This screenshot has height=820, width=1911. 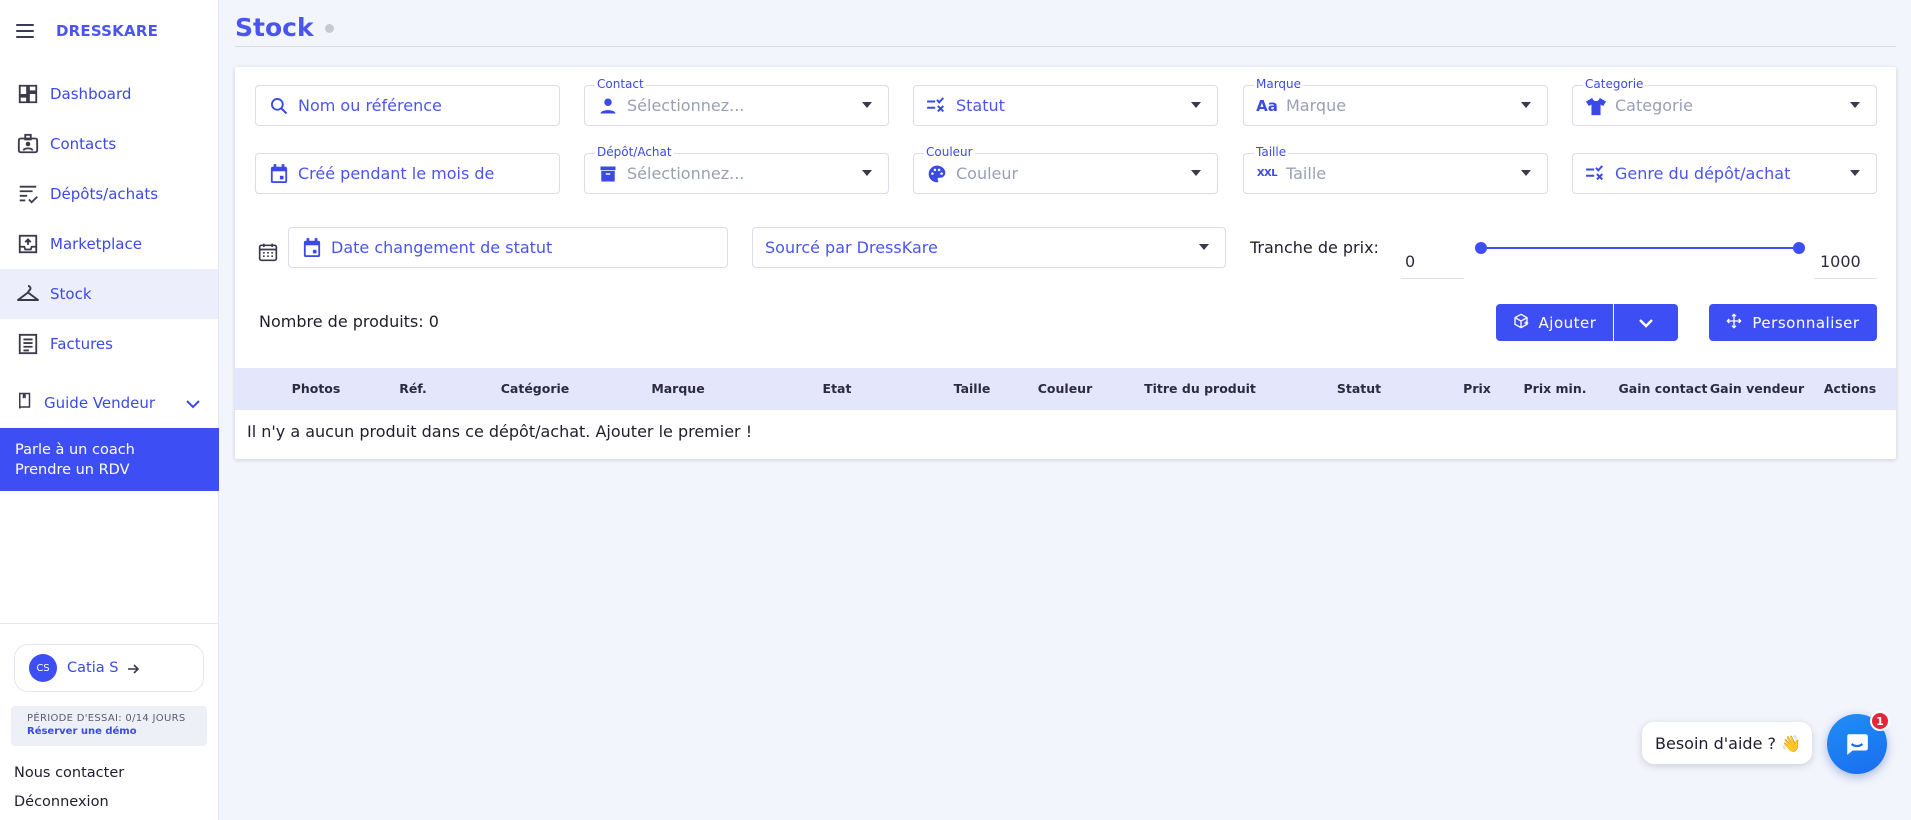 What do you see at coordinates (61, 802) in the screenshot?
I see `logout-link: Déconnexion` at bounding box center [61, 802].